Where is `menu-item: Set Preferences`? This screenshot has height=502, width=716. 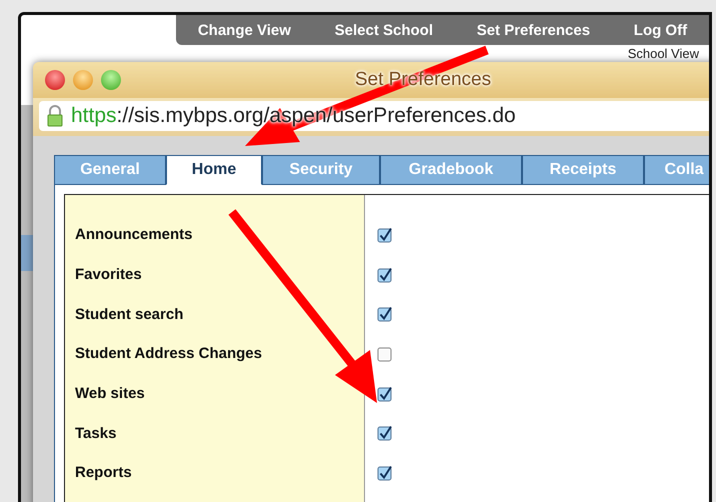 menu-item: Set Preferences is located at coordinates (533, 30).